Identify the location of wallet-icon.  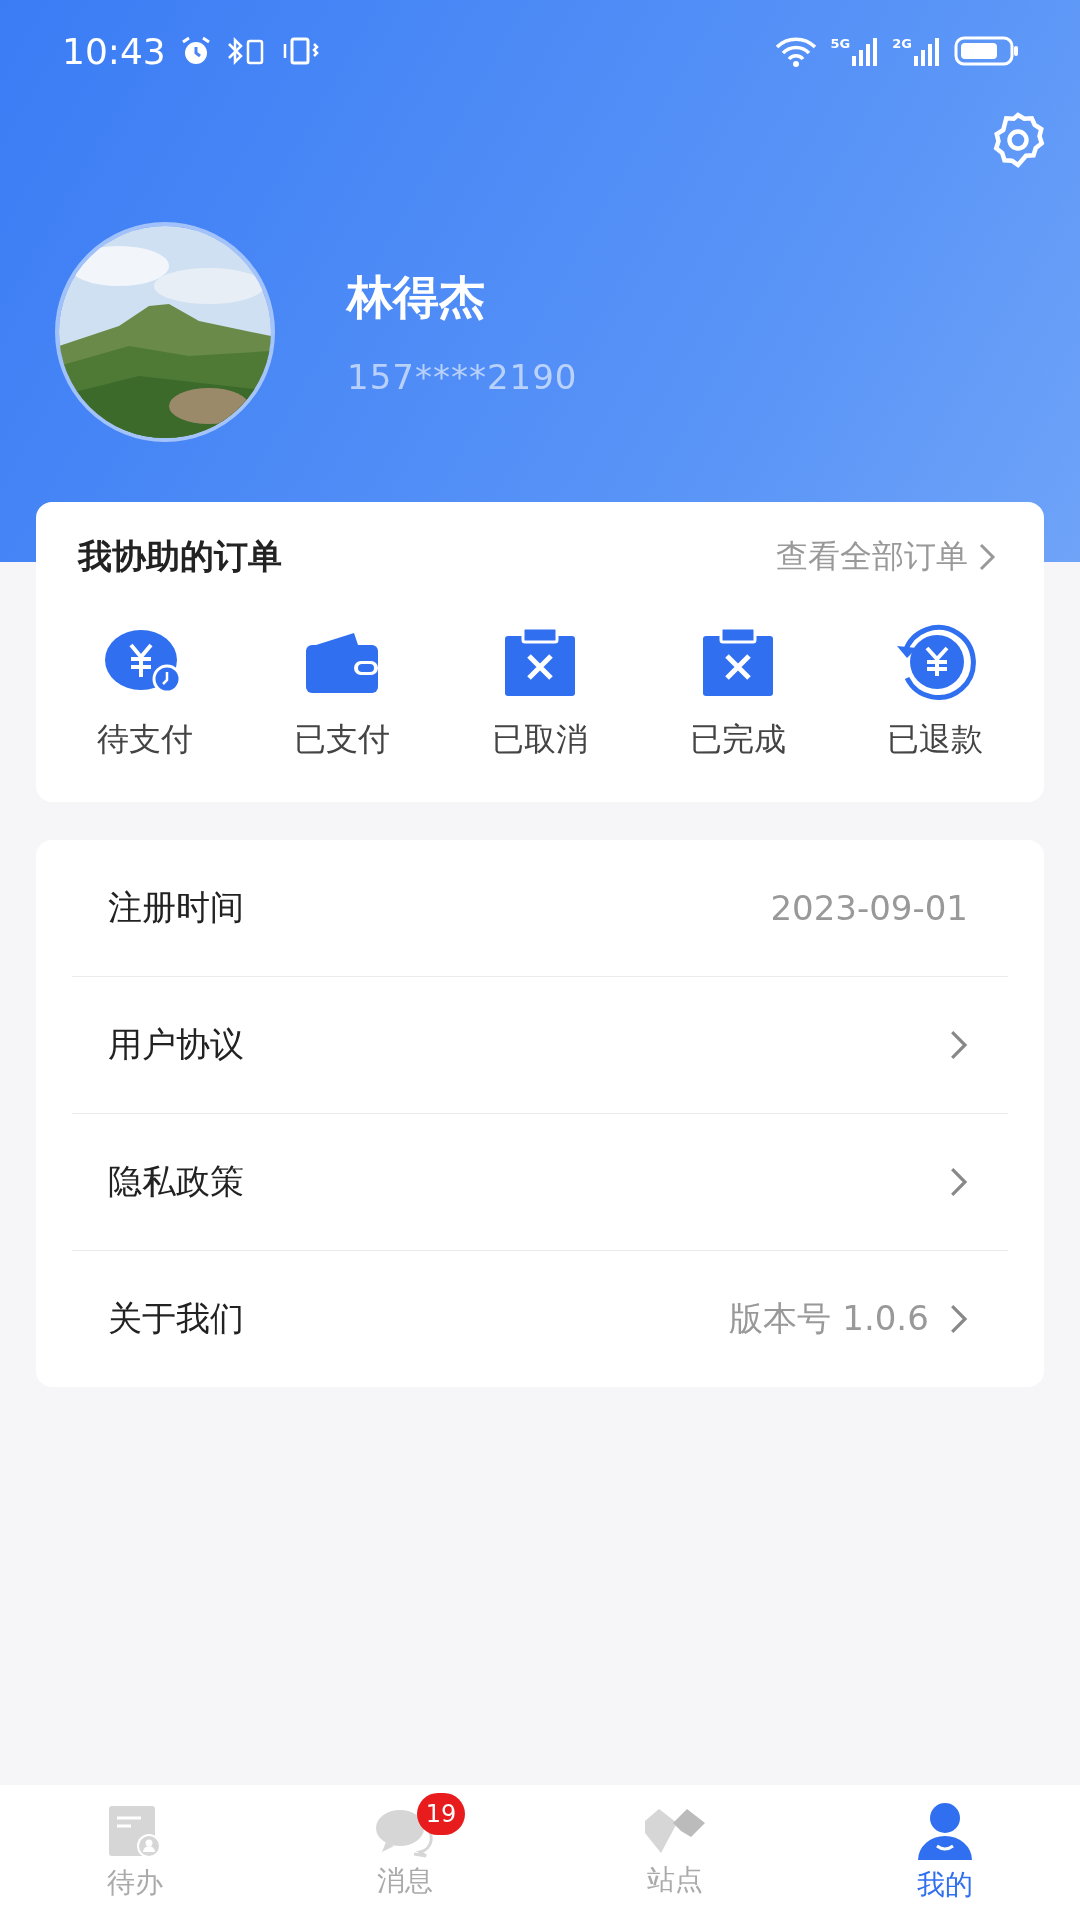
(342, 662).